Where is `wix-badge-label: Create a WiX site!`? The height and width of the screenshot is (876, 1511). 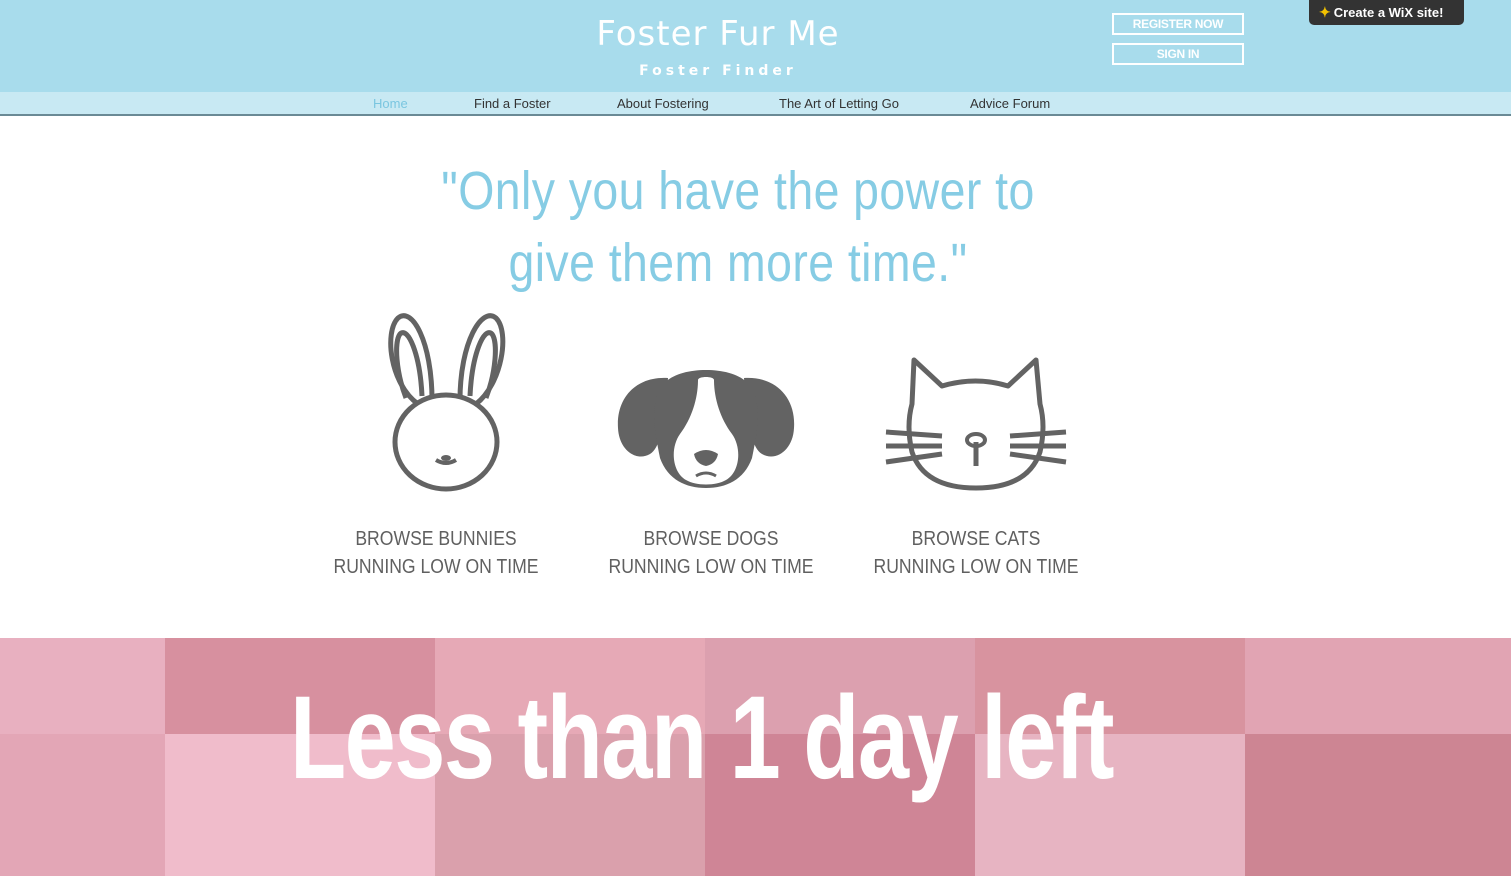 wix-badge-label: Create a WiX site! is located at coordinates (1388, 12).